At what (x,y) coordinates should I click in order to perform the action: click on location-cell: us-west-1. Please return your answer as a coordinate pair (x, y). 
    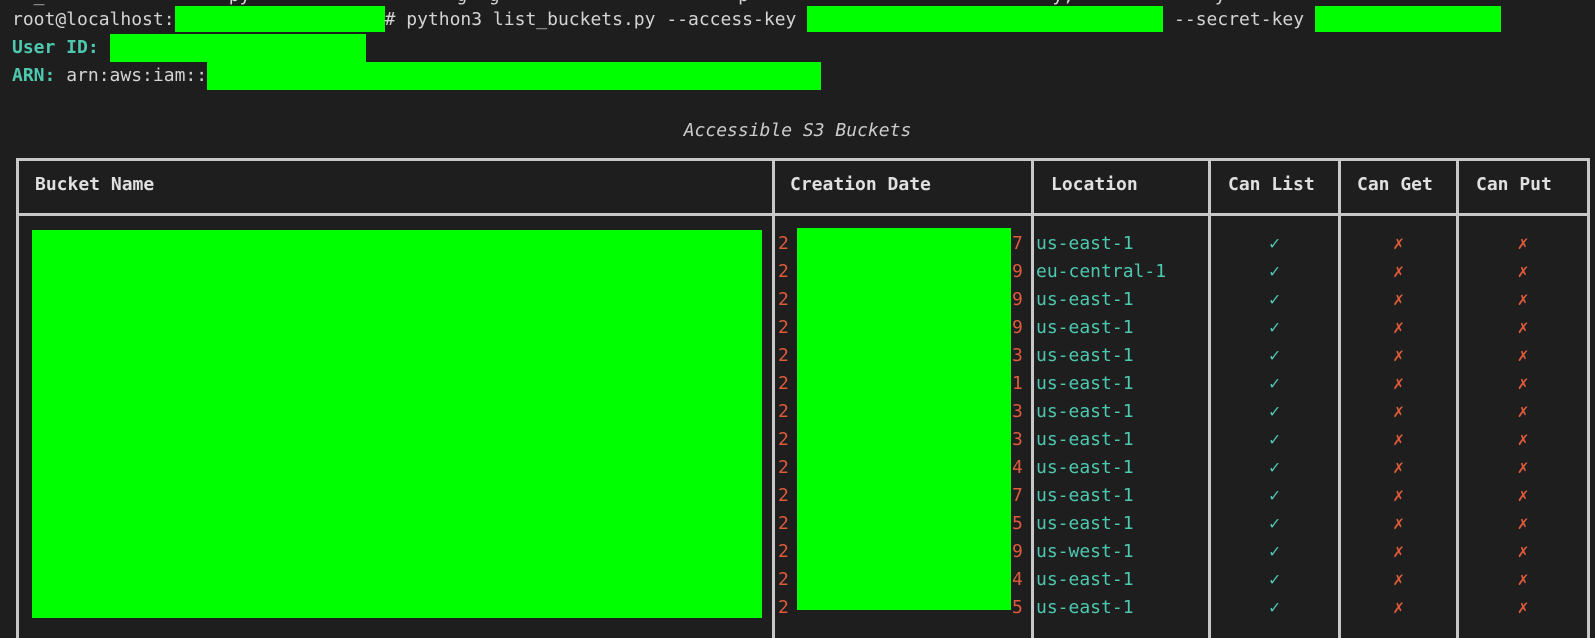
    Looking at the image, I should click on (1085, 551).